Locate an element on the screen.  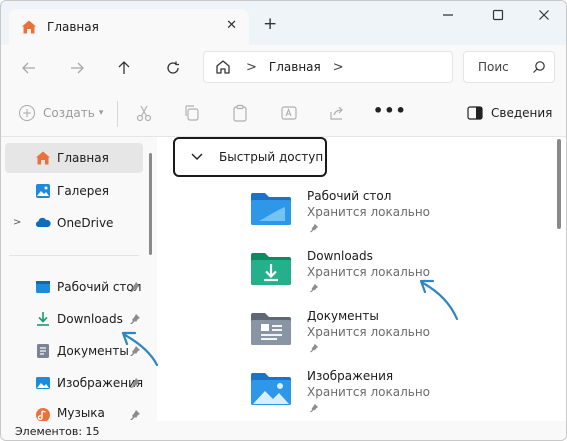
search-input: Поис is located at coordinates (509, 67).